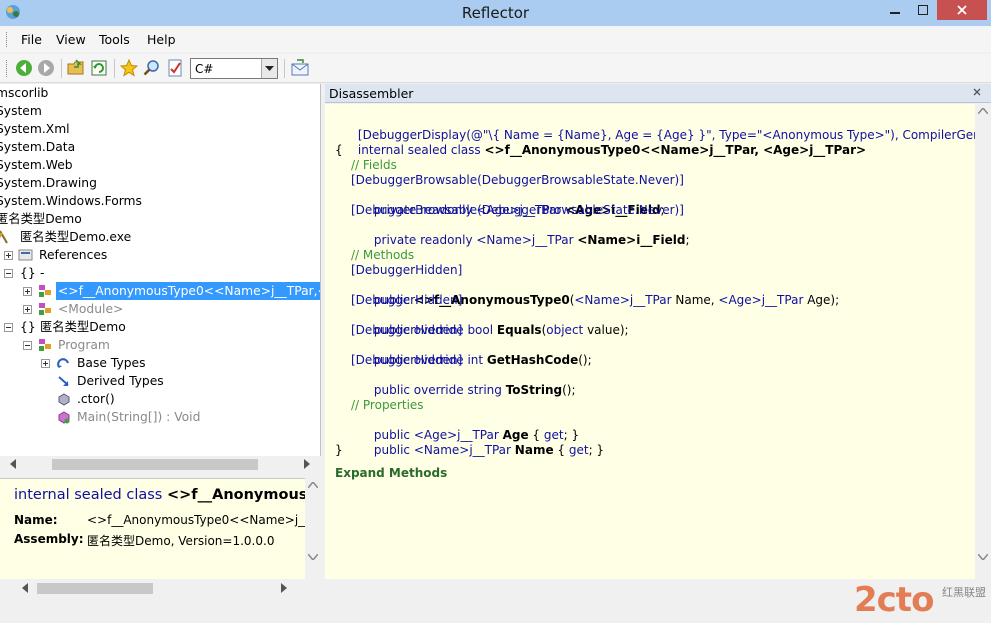  Describe the element at coordinates (242, 495) in the screenshot. I see `signature-name: <>f__AnonymousT` at that location.